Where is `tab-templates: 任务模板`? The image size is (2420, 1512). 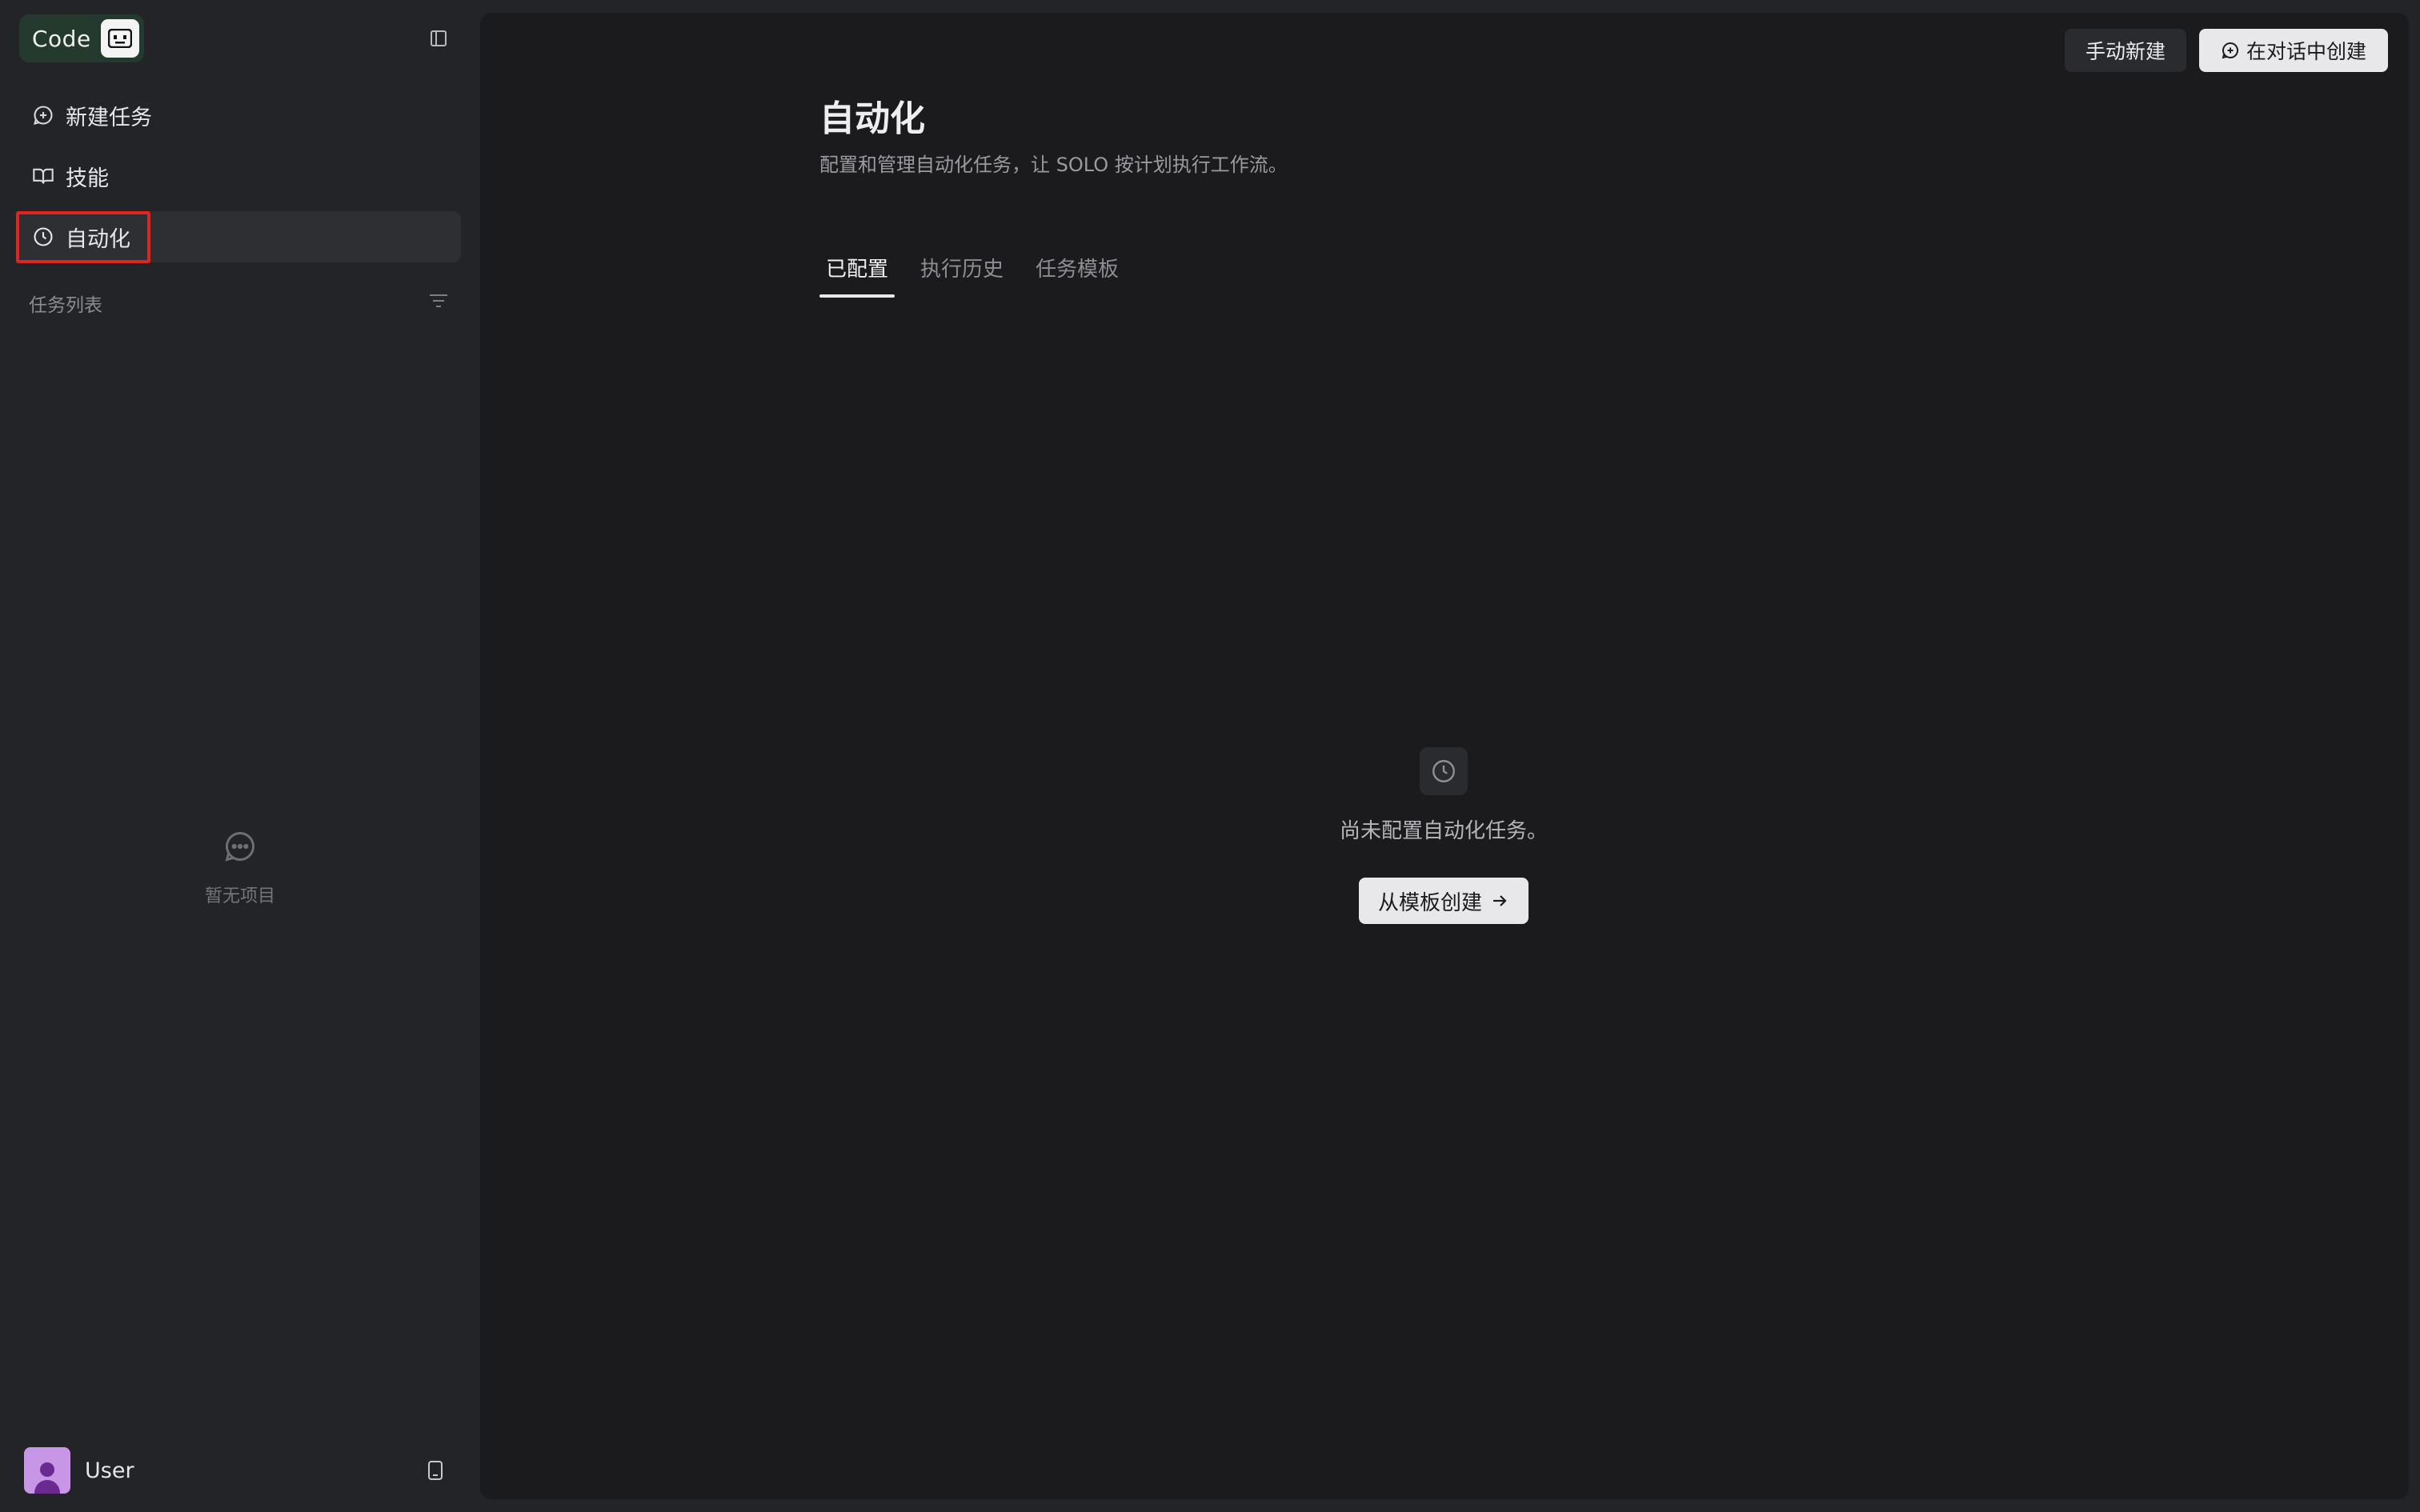
tab-templates: 任务模板 is located at coordinates (1077, 272).